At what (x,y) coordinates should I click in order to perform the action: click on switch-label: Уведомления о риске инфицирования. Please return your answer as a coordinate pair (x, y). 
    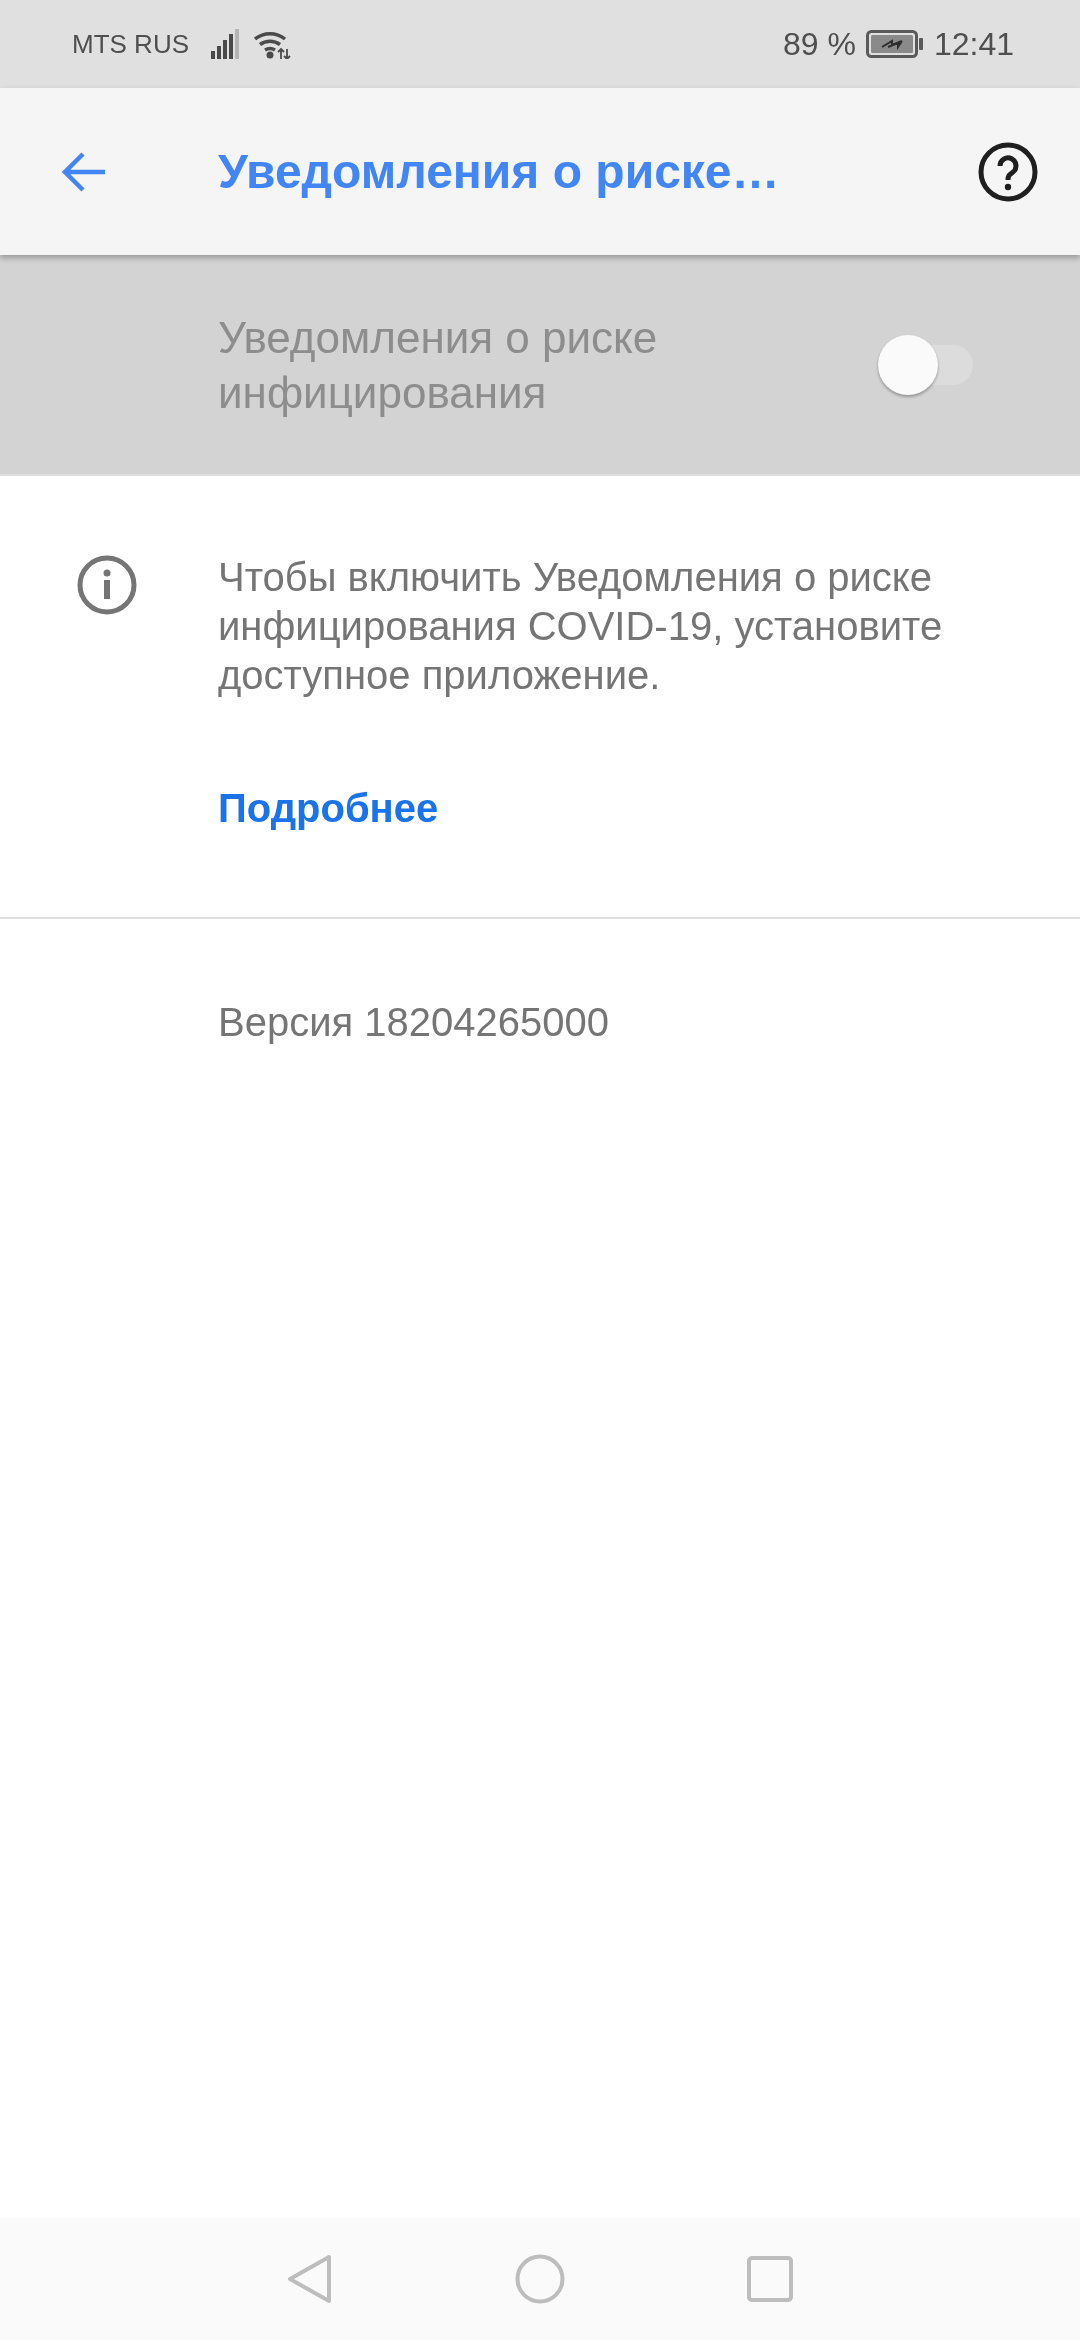
    Looking at the image, I should click on (438, 365).